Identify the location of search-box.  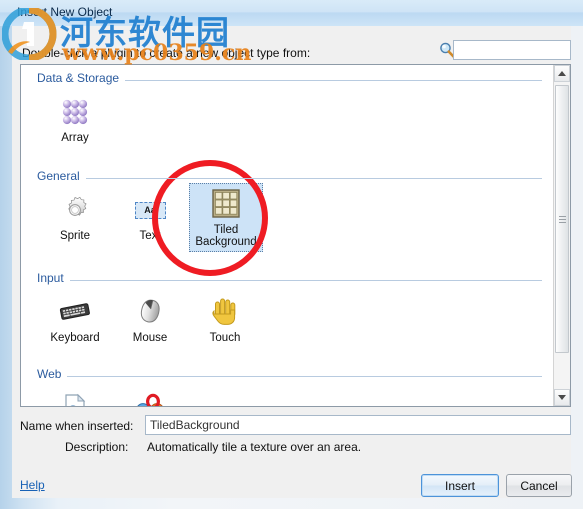
(512, 50).